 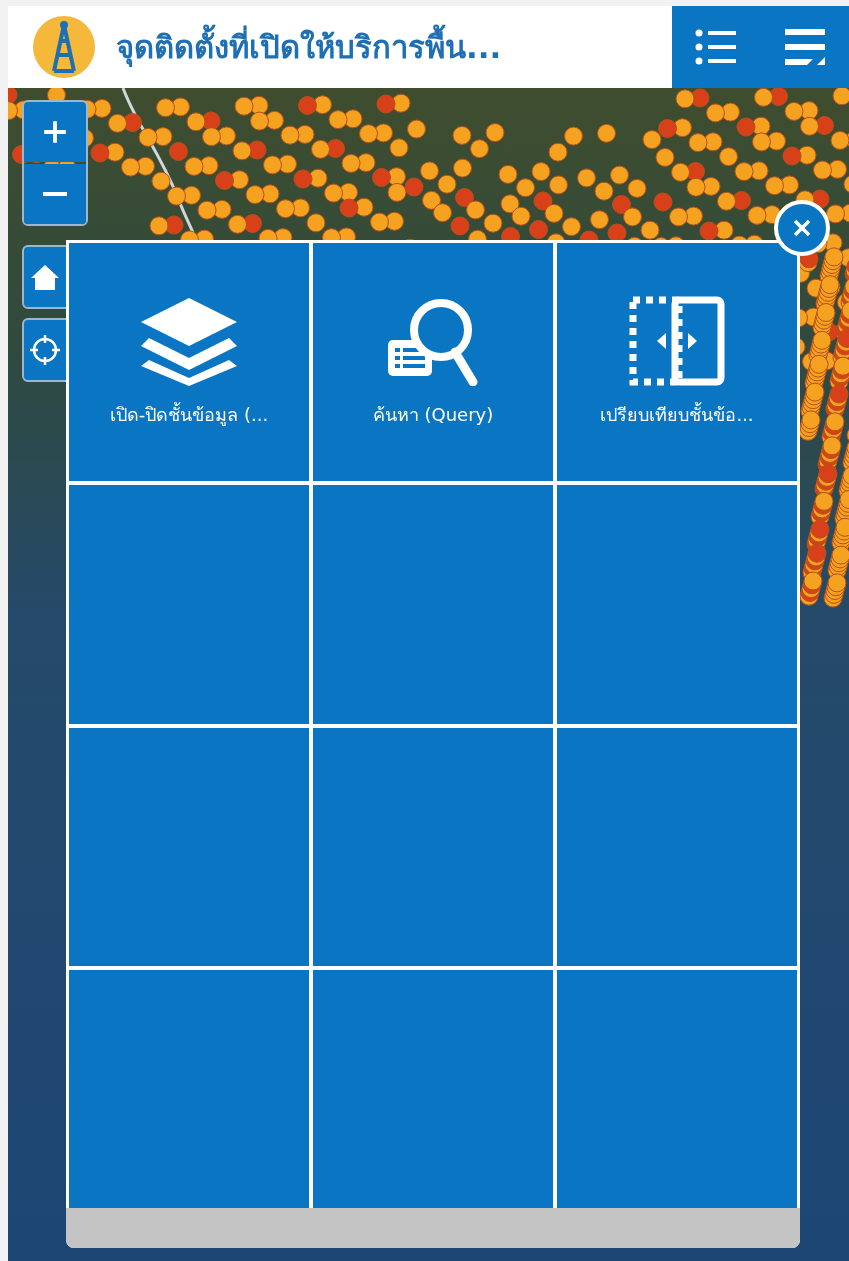 I want to click on minus-icon, so click(x=55, y=194).